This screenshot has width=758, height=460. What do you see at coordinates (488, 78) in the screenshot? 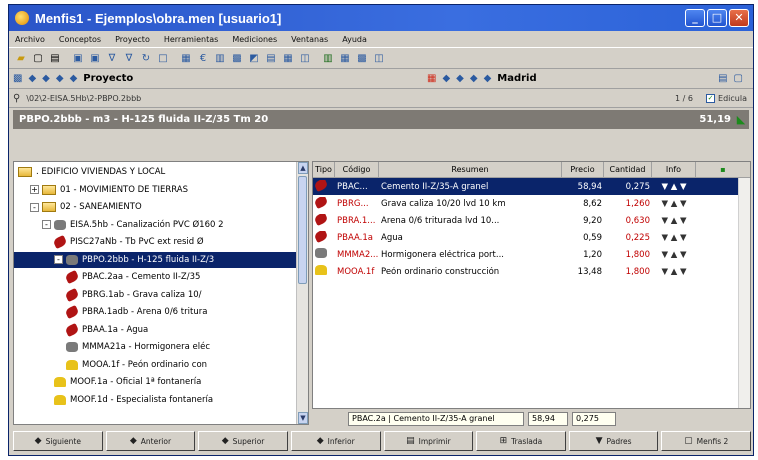
I see `region-forward-icon: ◆` at bounding box center [488, 78].